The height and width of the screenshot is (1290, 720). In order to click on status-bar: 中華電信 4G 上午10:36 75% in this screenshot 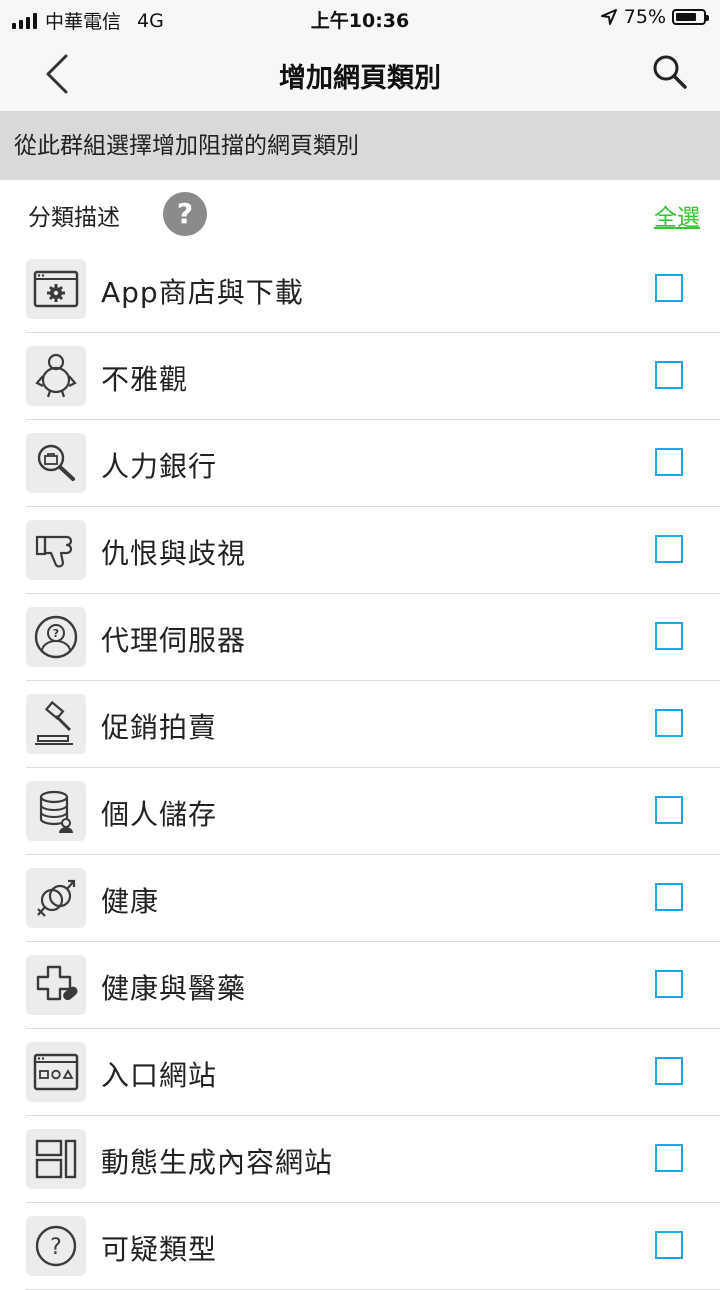, I will do `click(360, 18)`.